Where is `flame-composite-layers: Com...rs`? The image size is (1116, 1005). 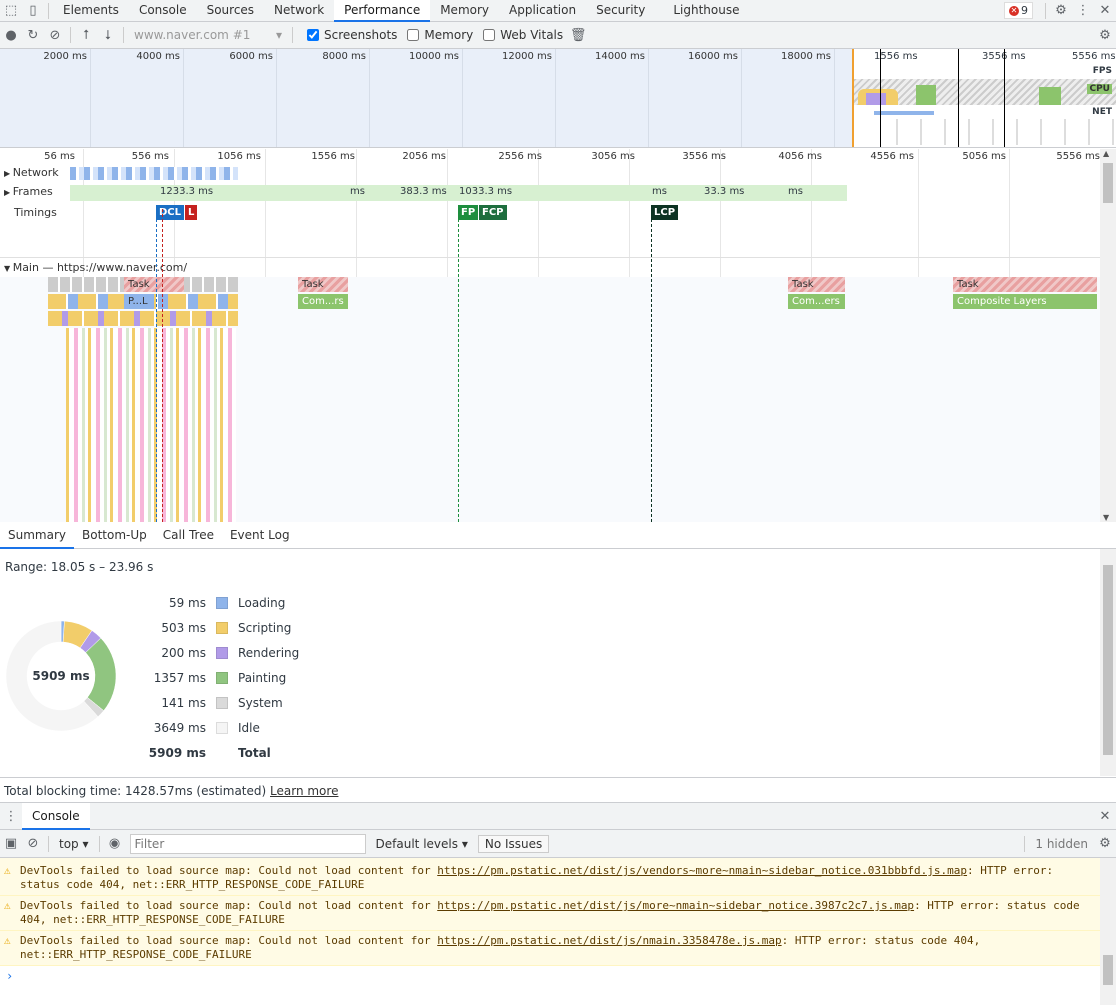
flame-composite-layers: Com...rs is located at coordinates (323, 301).